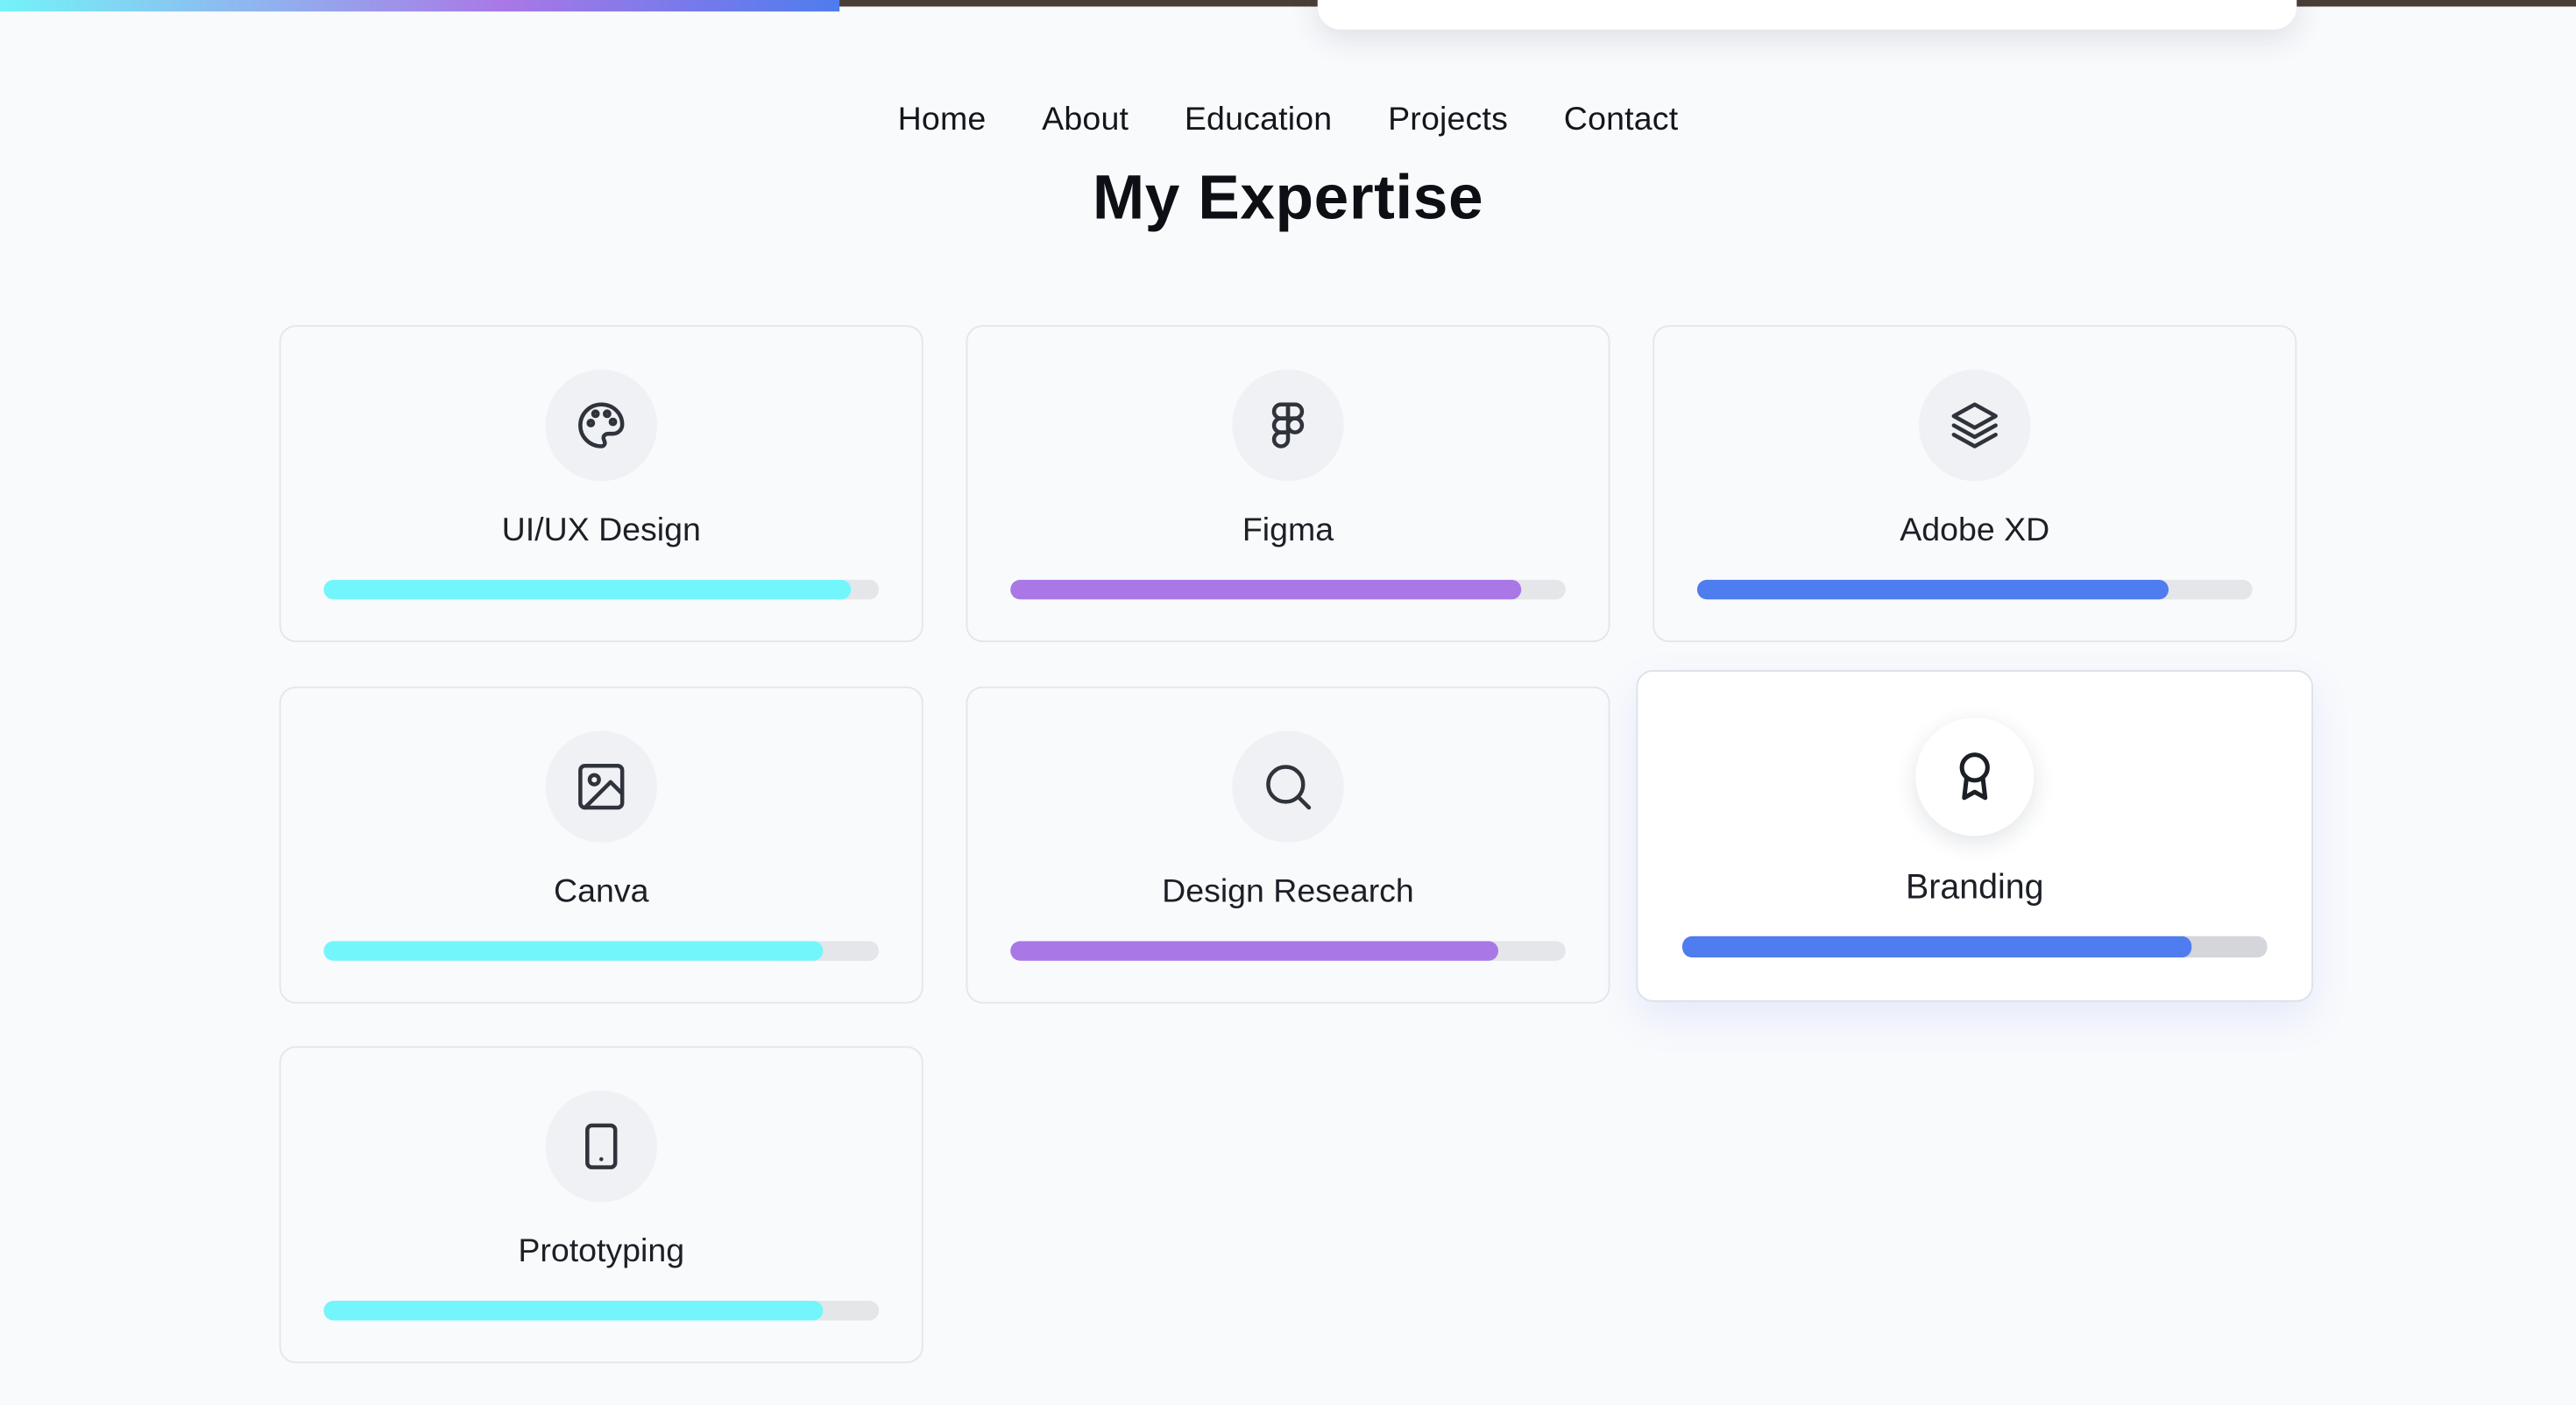 The height and width of the screenshot is (1405, 2576). Describe the element at coordinates (1974, 484) in the screenshot. I see `skill-card-adobe-xd: Adobe XD` at that location.